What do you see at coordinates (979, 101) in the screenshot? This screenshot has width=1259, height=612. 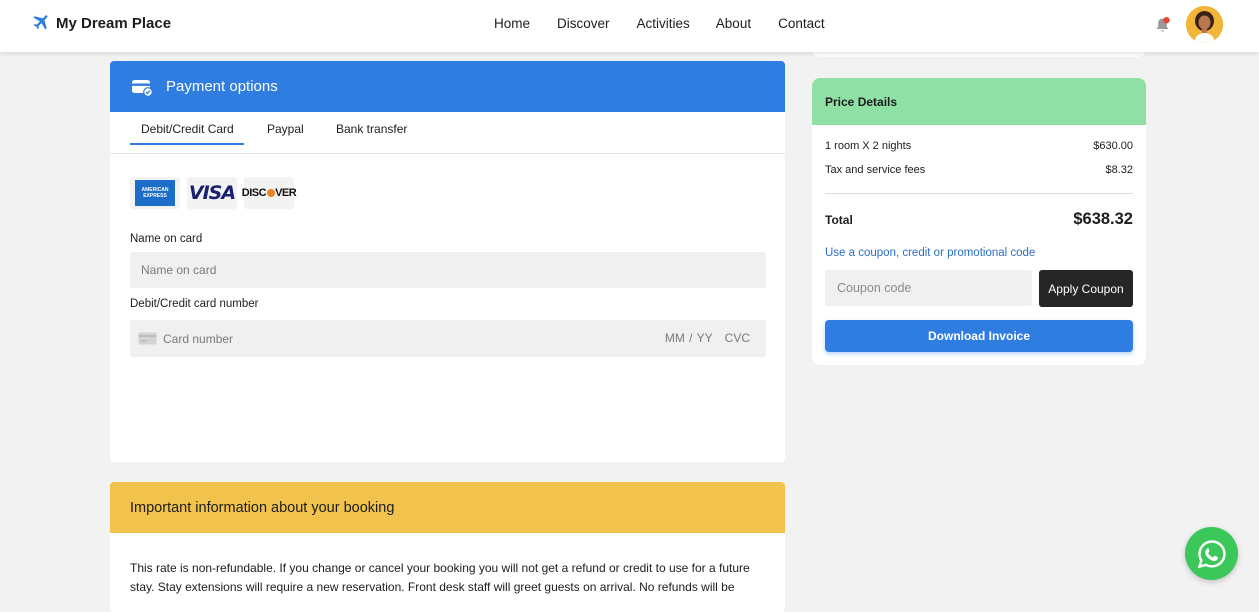 I see `price-details-title: Price Details` at bounding box center [979, 101].